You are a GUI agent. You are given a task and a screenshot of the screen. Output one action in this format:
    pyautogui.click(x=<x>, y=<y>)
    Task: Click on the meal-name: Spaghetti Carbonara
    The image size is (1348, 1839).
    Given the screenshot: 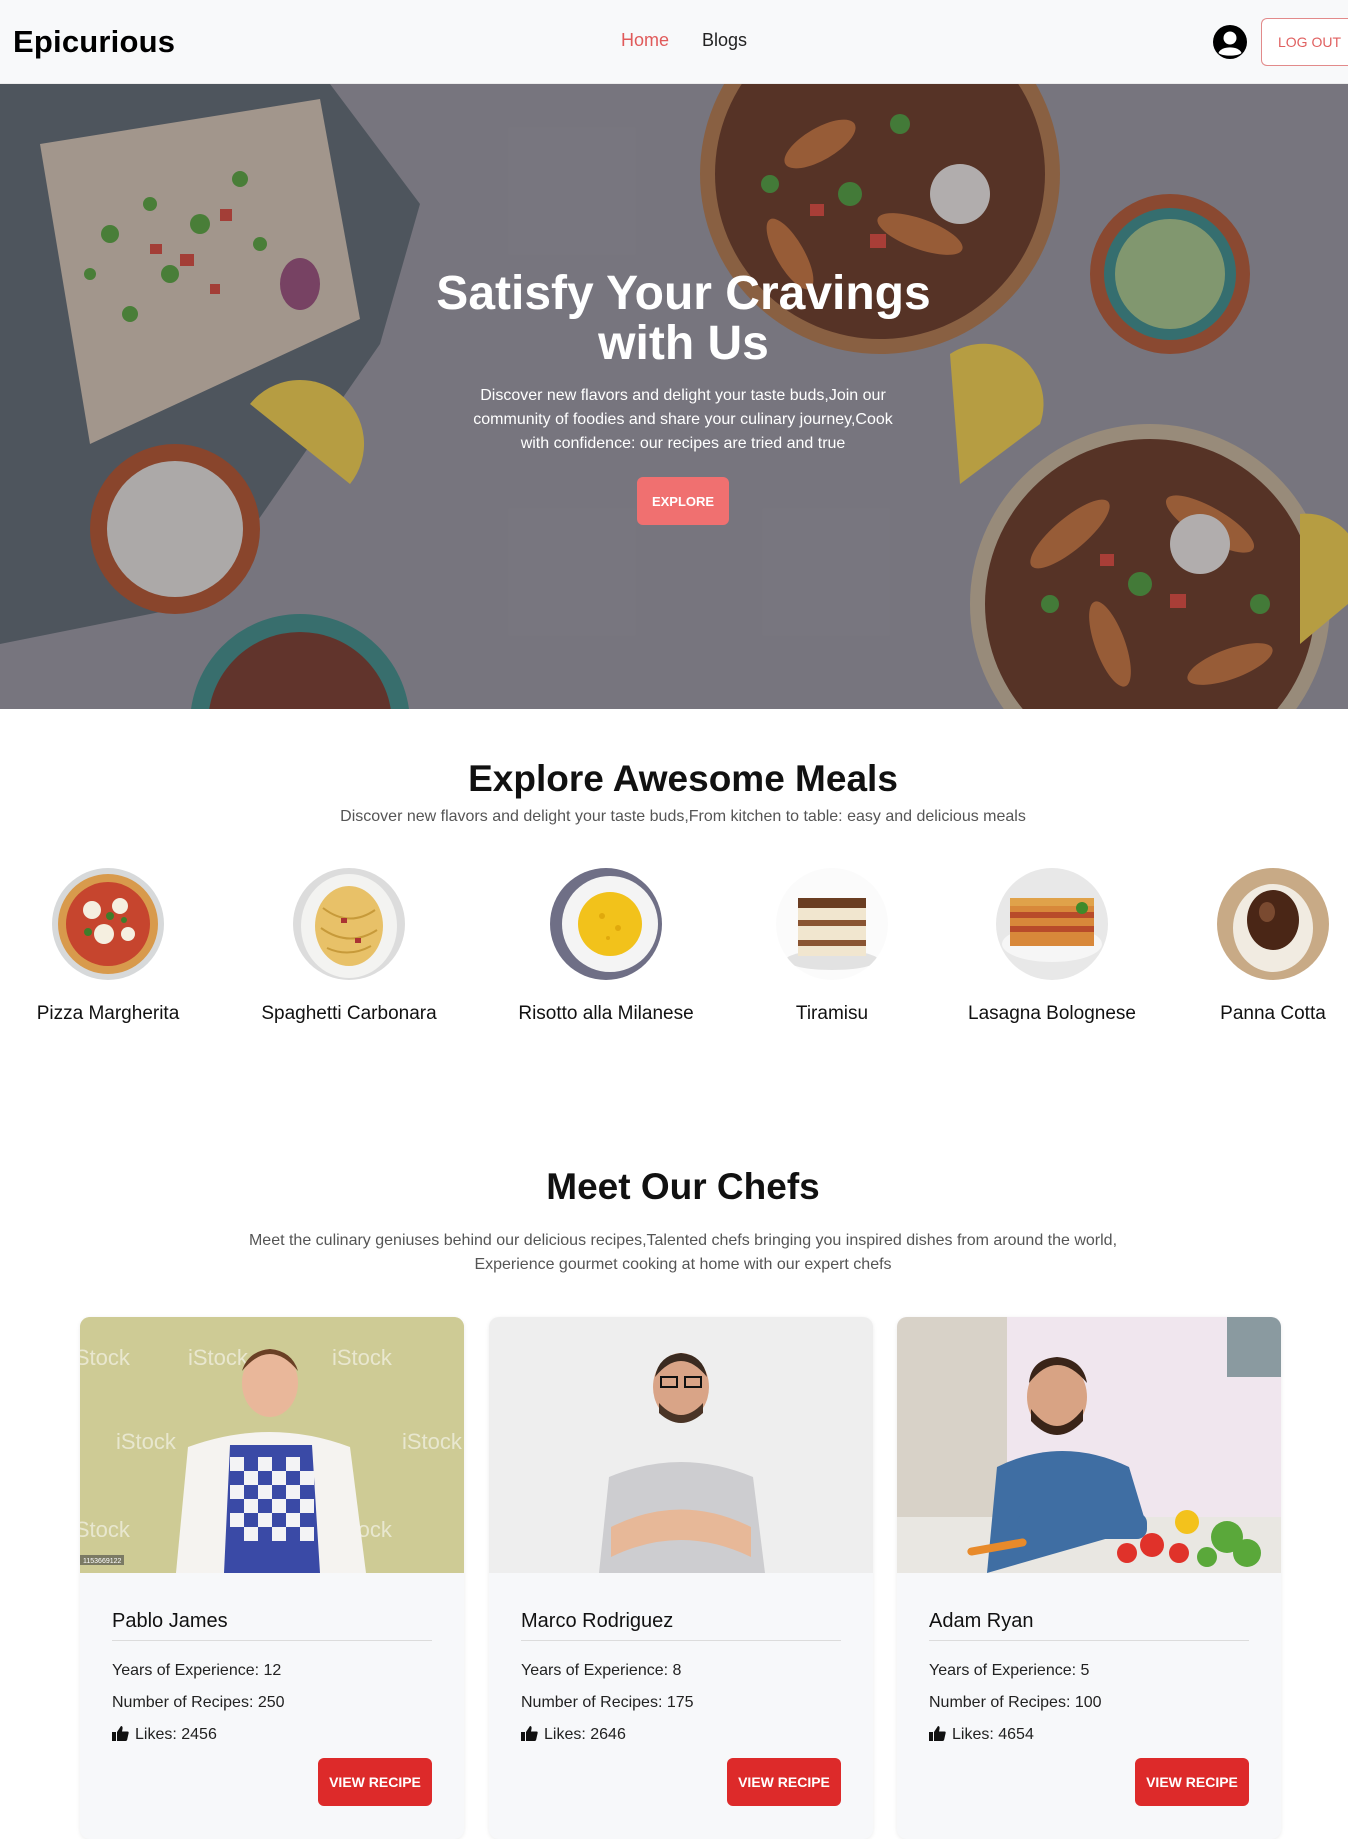 What is the action you would take?
    pyautogui.click(x=349, y=1013)
    